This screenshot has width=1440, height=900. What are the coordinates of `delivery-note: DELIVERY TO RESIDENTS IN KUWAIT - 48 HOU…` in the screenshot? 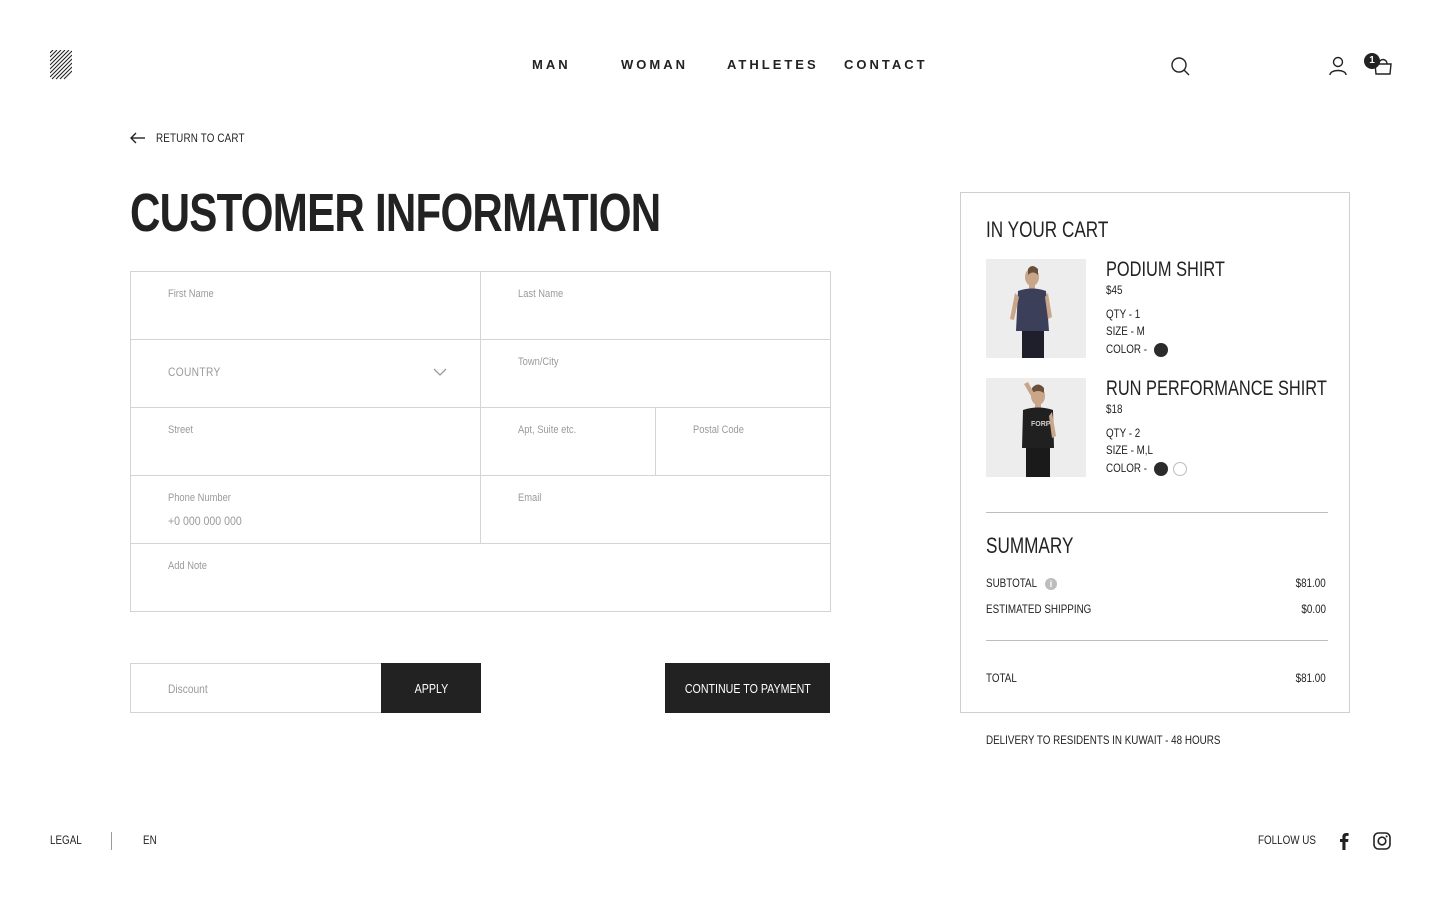 It's located at (1103, 740).